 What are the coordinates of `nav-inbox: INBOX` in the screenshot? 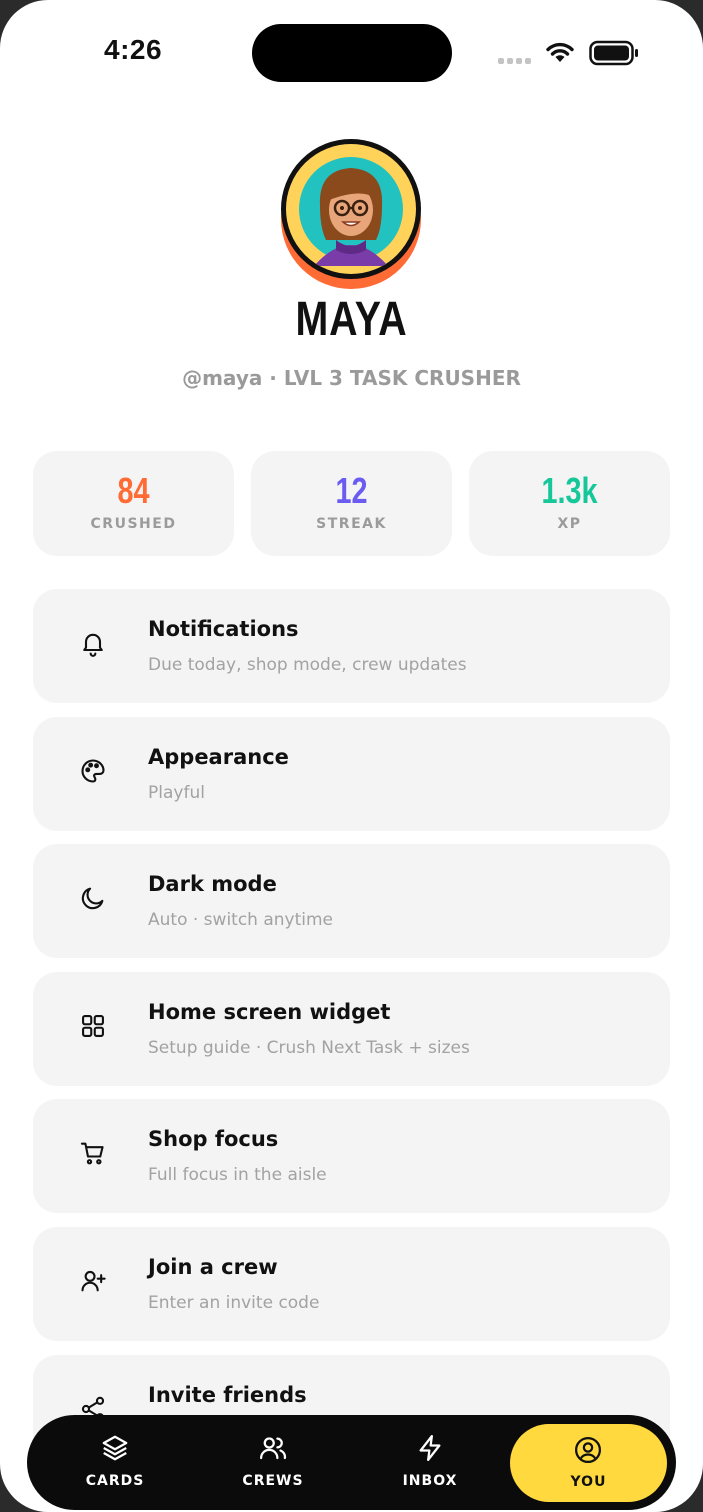 It's located at (430, 1462).